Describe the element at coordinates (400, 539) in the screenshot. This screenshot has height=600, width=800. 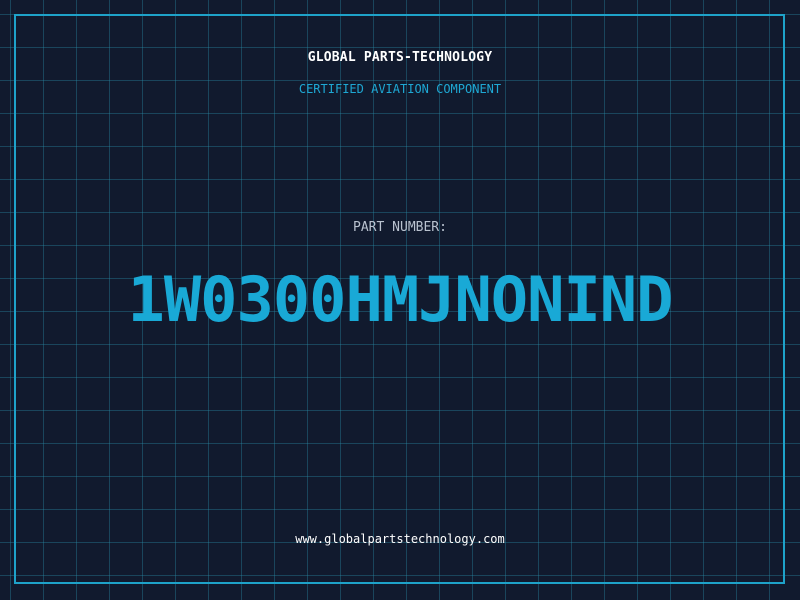
I see `website-url: www.globalpartstechnology.com` at that location.